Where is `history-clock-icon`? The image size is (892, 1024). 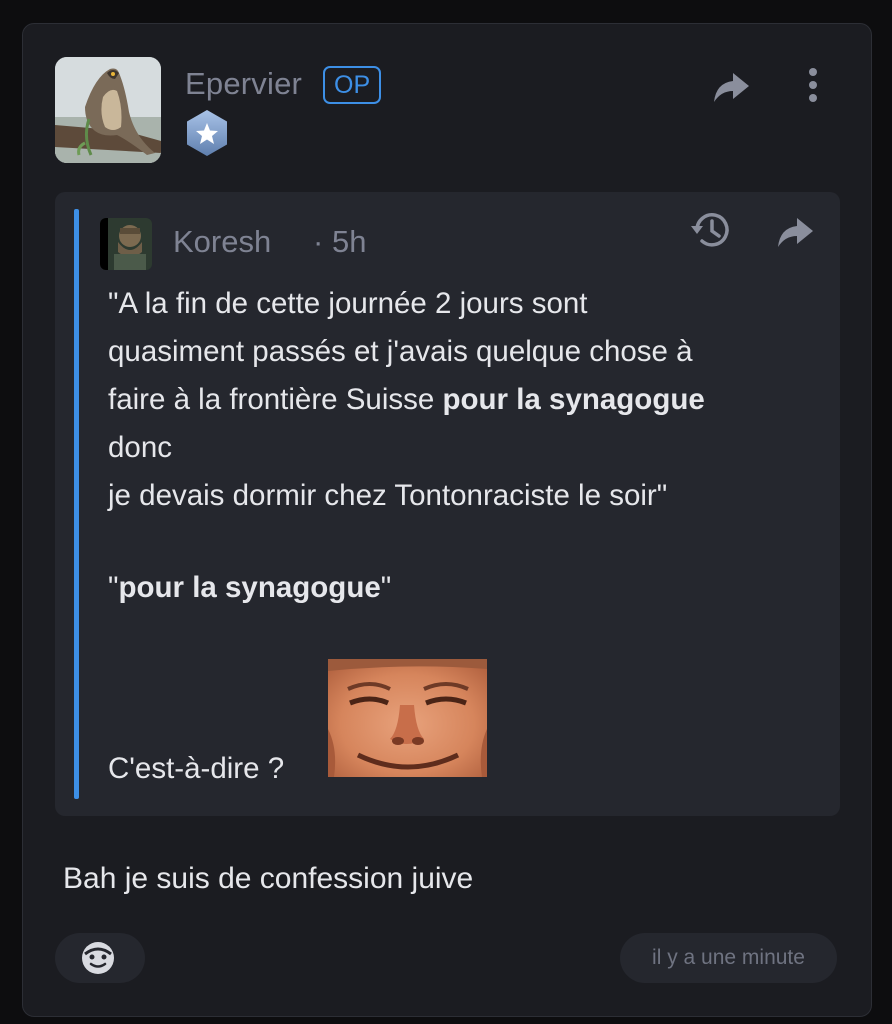 history-clock-icon is located at coordinates (711, 230).